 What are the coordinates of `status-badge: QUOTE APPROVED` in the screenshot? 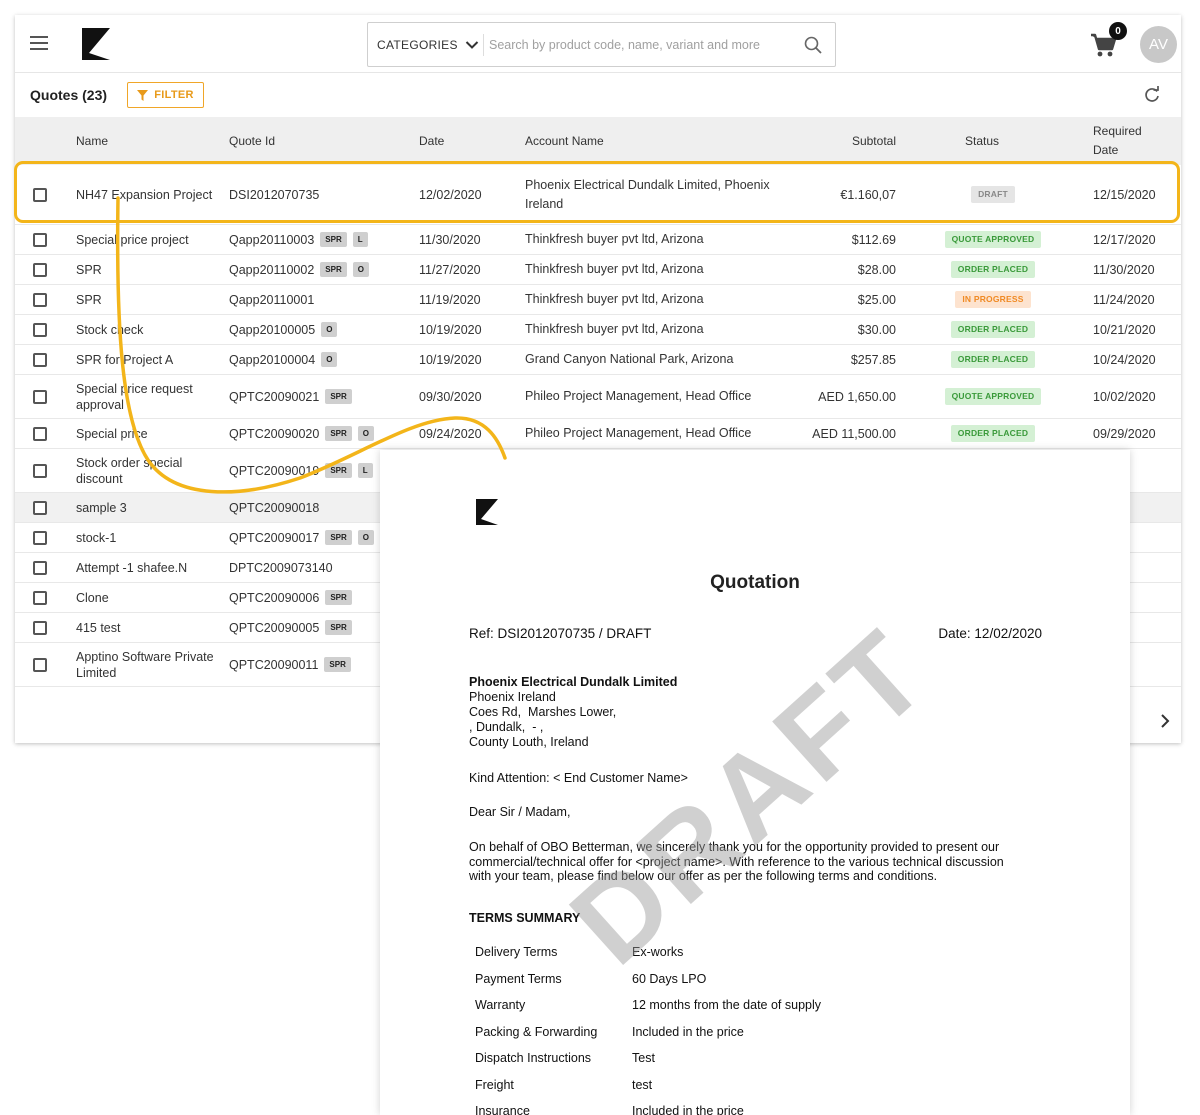 It's located at (993, 239).